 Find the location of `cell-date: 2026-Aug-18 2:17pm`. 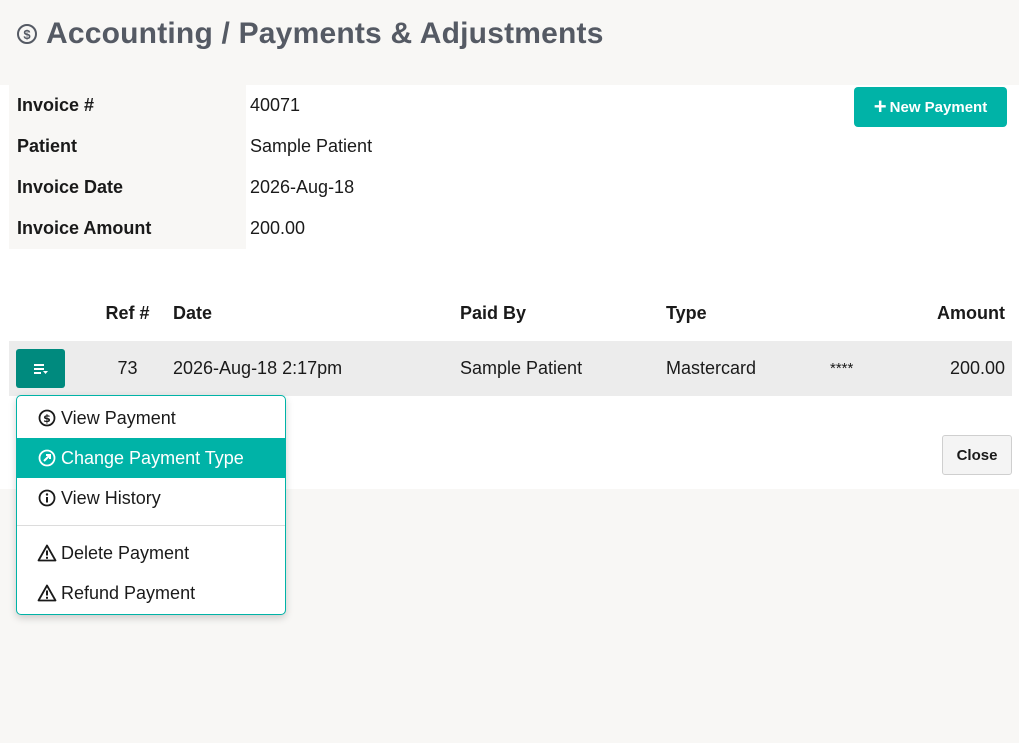

cell-date: 2026-Aug-18 2:17pm is located at coordinates (258, 368).